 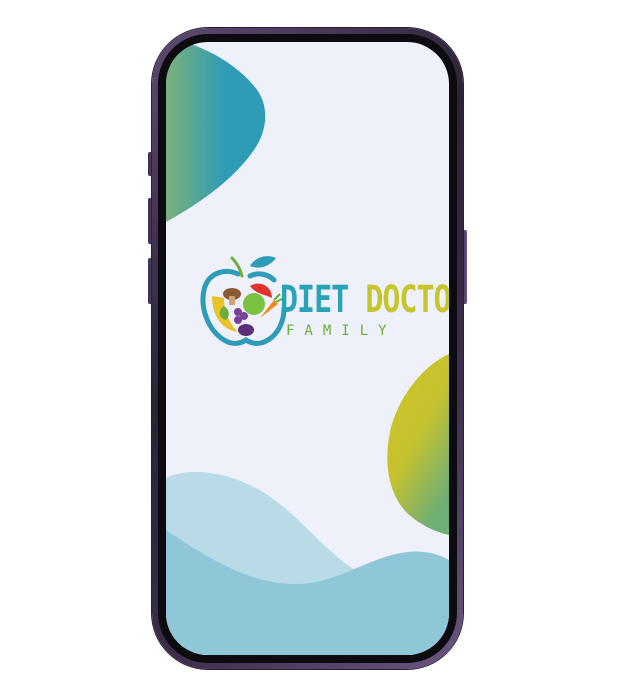 I want to click on app-logo: DIET DOCTOR FAMILY, so click(x=323, y=302).